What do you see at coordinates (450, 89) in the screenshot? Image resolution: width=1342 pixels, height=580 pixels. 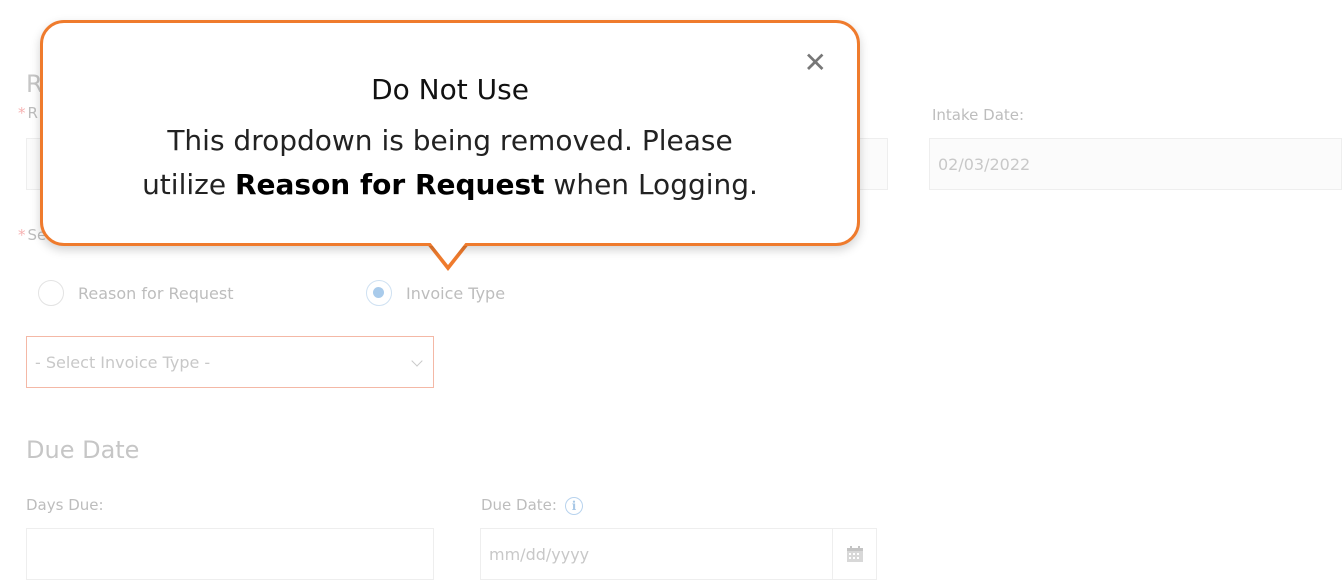 I see `callout-title: Do Not Use` at bounding box center [450, 89].